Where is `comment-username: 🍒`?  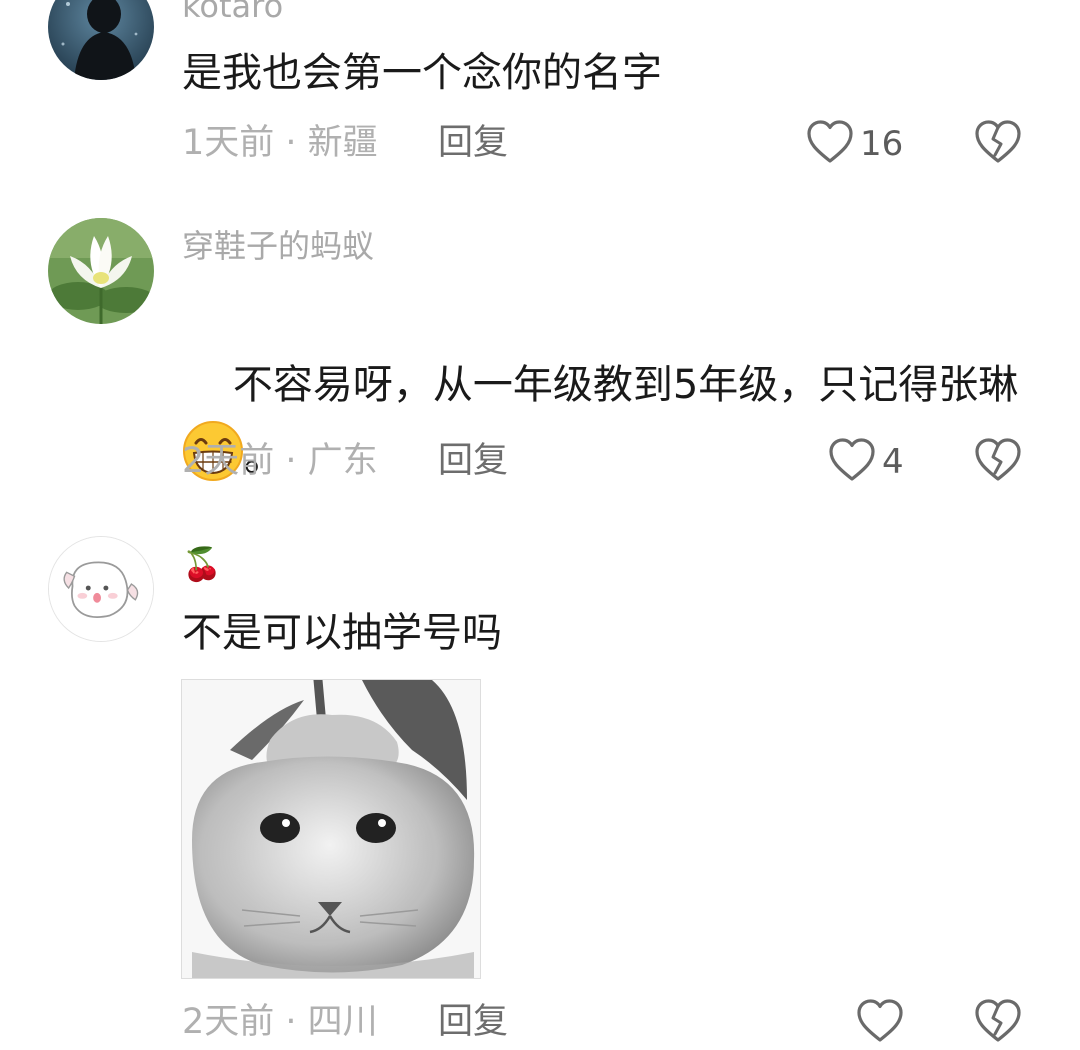 comment-username: 🍒 is located at coordinates (202, 564).